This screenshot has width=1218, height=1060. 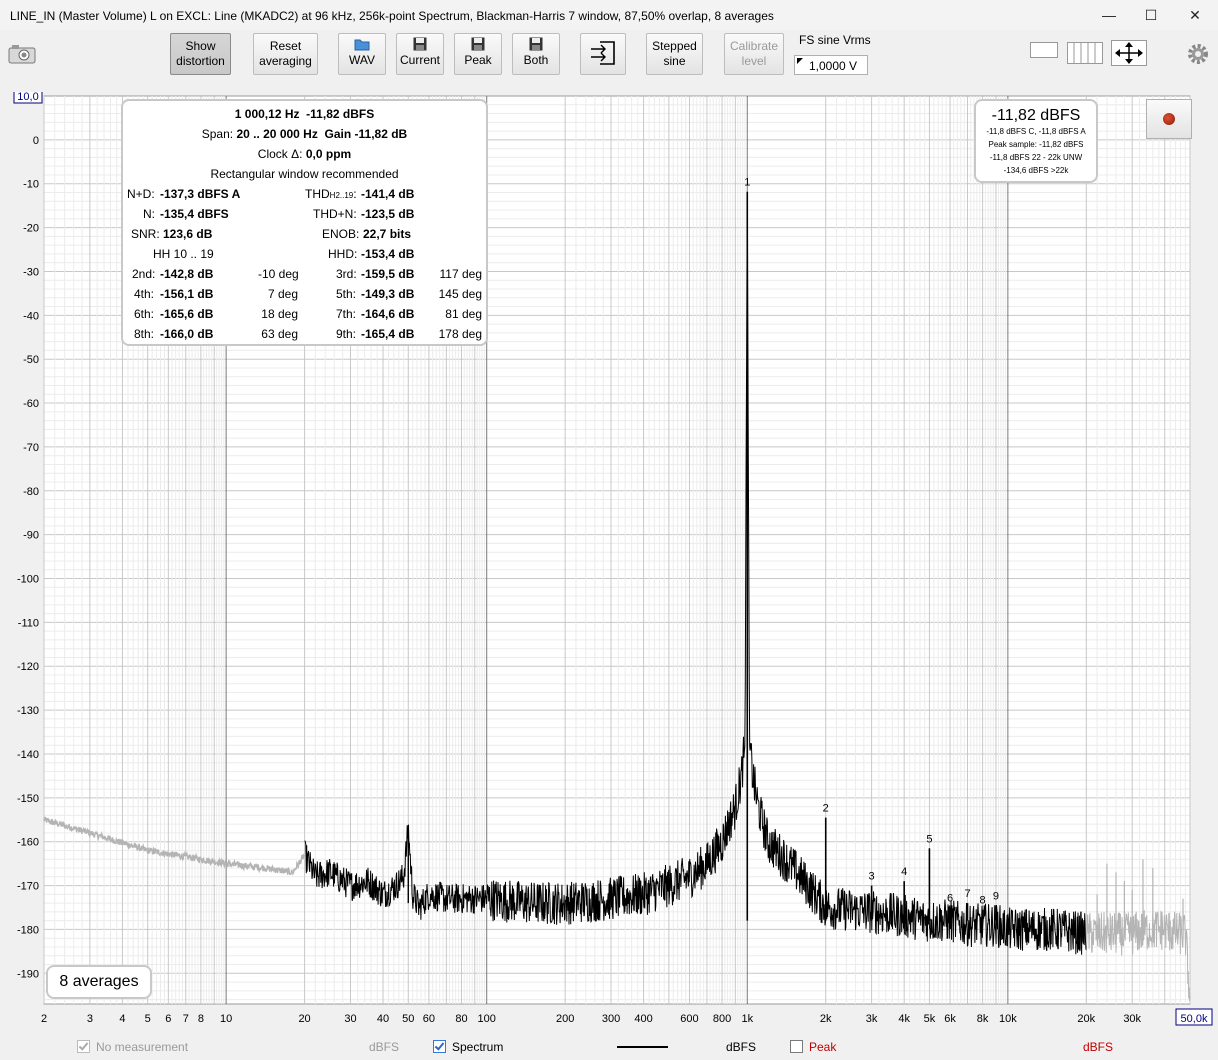 What do you see at coordinates (28, 843) in the screenshot?
I see `y-tick-label: -160` at bounding box center [28, 843].